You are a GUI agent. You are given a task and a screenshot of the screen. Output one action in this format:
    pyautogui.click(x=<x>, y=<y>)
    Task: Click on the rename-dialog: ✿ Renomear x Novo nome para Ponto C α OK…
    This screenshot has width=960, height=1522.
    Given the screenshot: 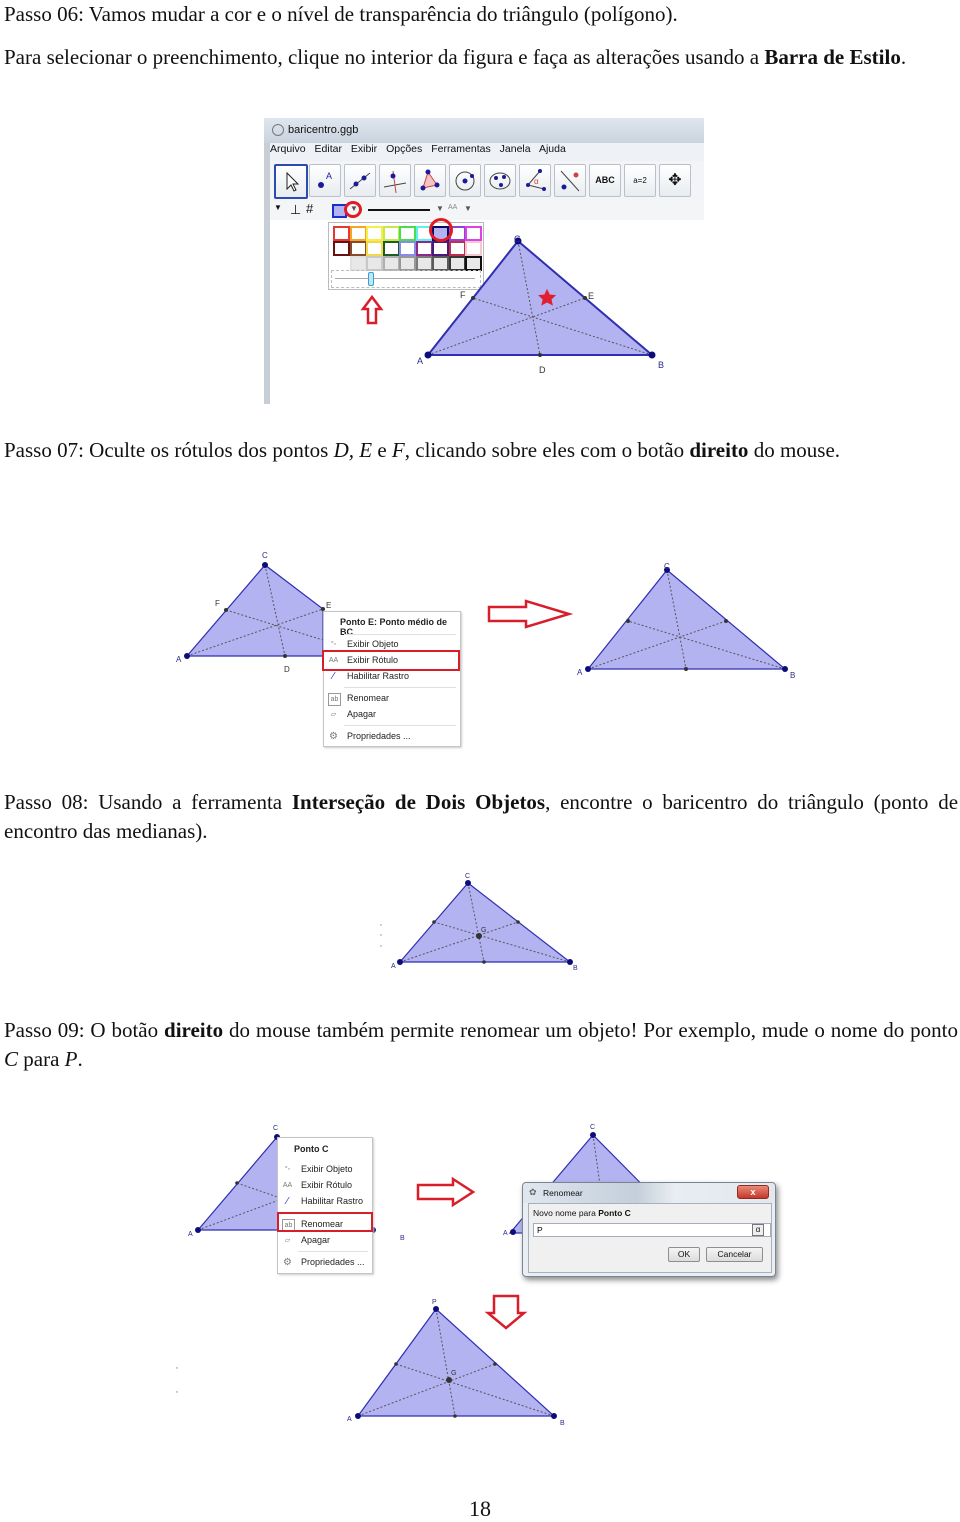 What is the action you would take?
    pyautogui.click(x=649, y=1229)
    